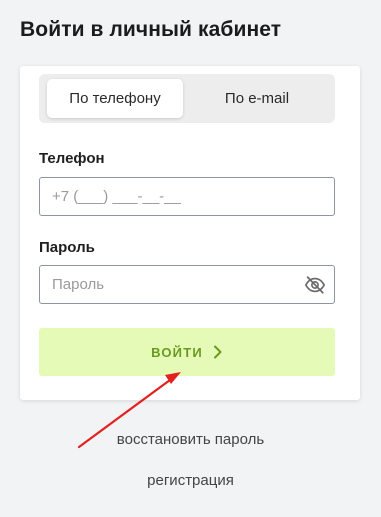 The width and height of the screenshot is (381, 517). Describe the element at coordinates (257, 98) in the screenshot. I see `tab-email: По e-mail` at that location.